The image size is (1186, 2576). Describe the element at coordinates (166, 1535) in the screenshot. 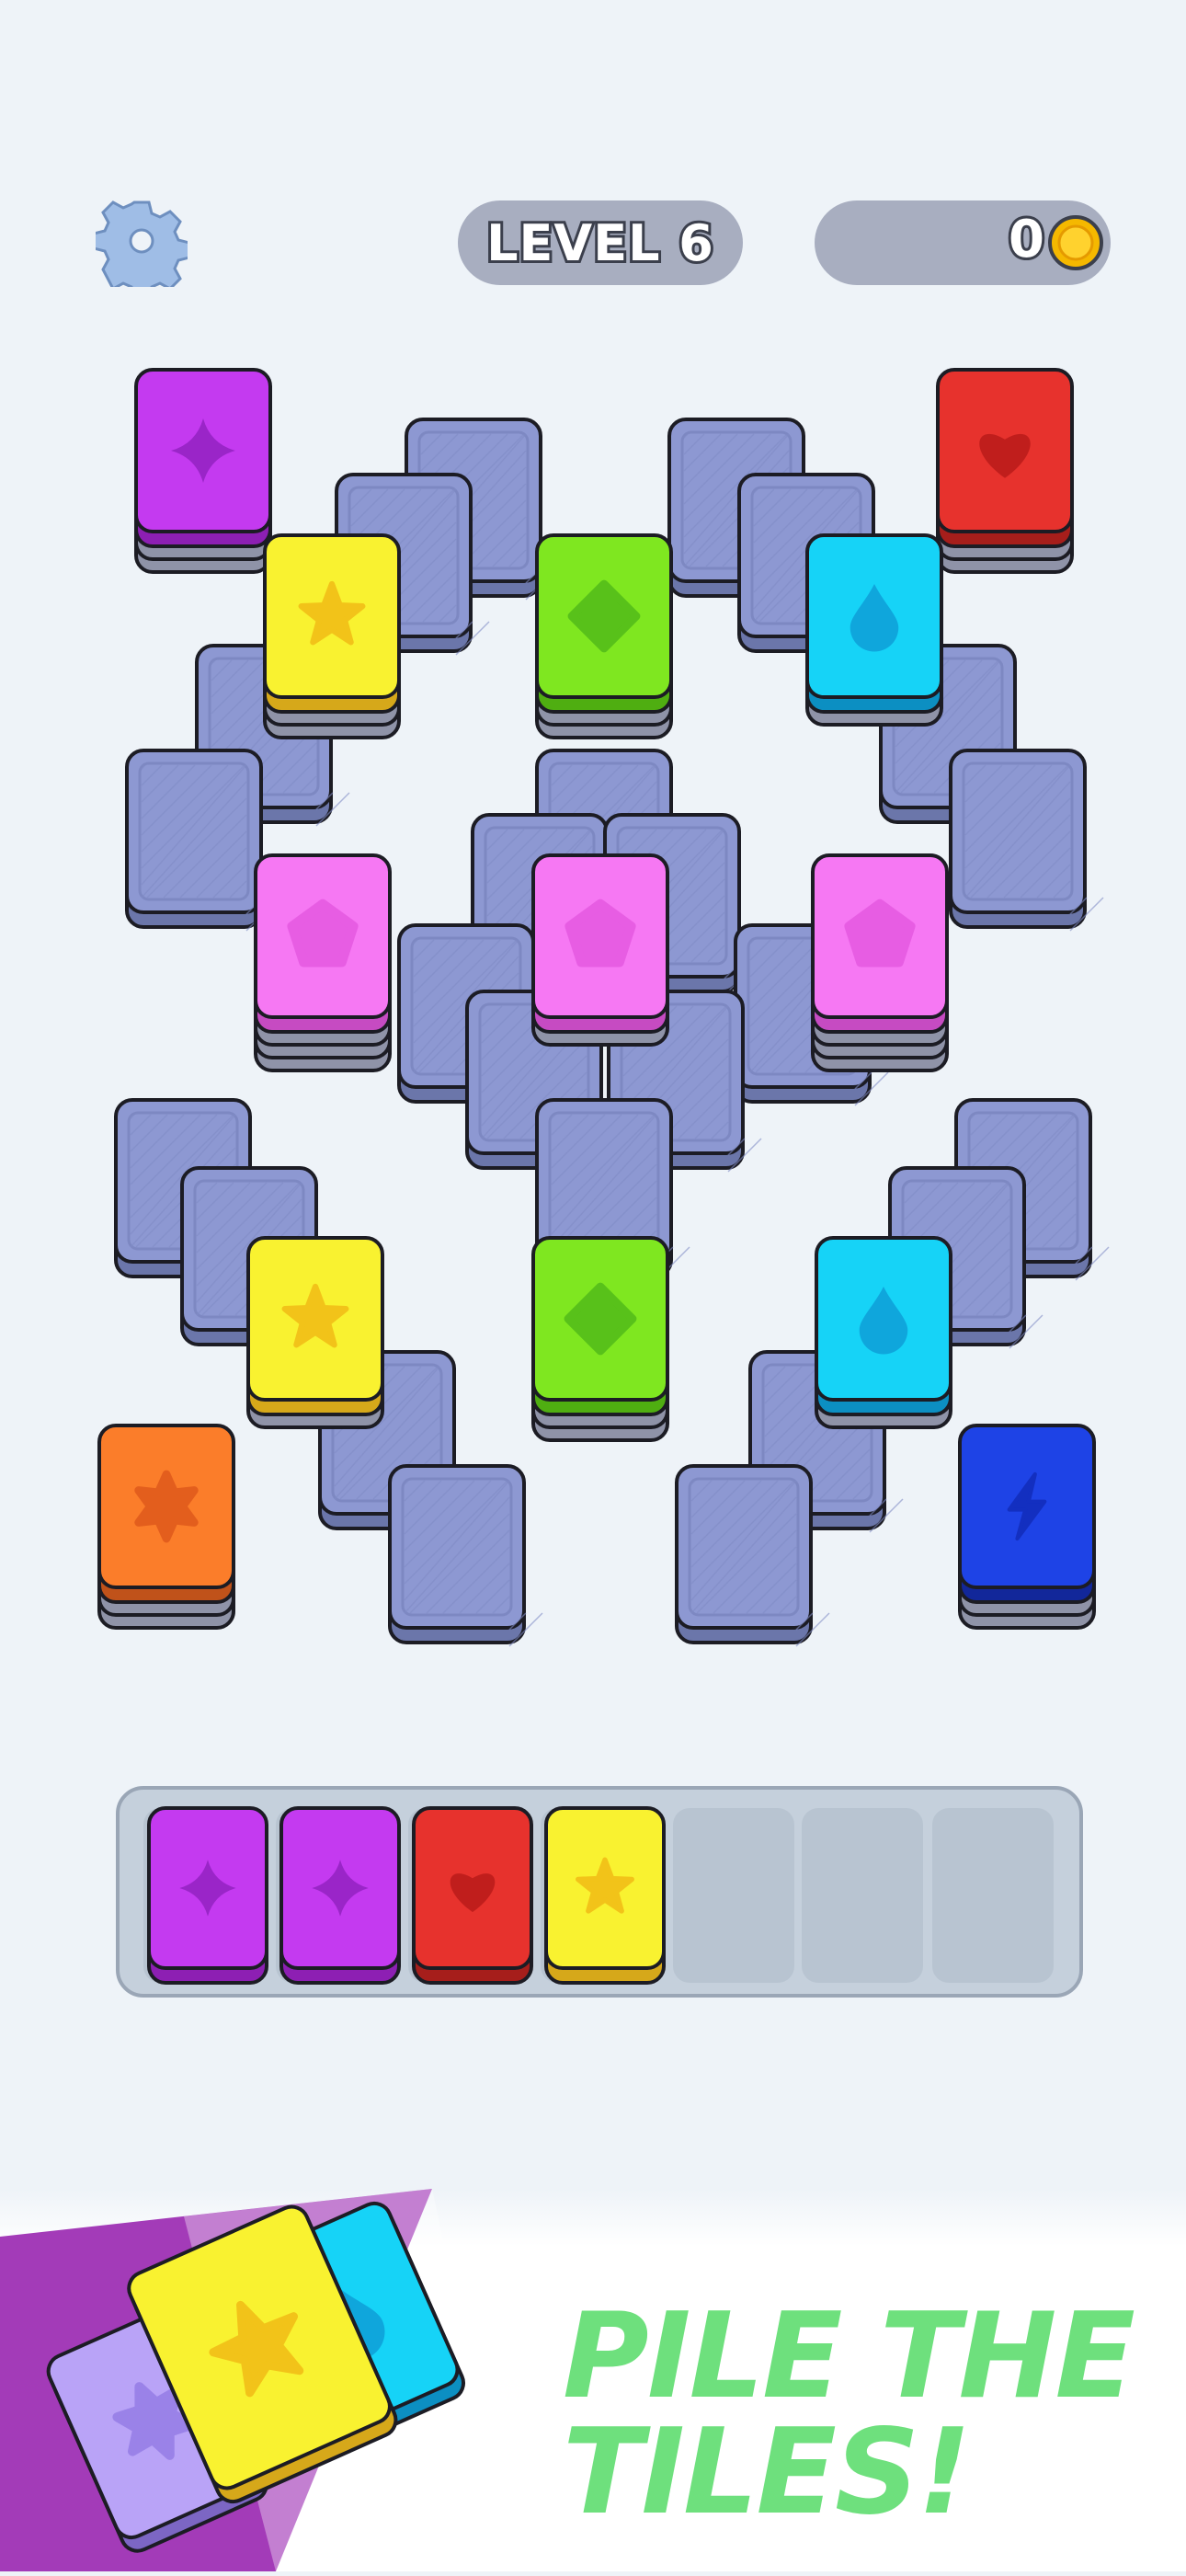

I see `board-tile-orange` at that location.